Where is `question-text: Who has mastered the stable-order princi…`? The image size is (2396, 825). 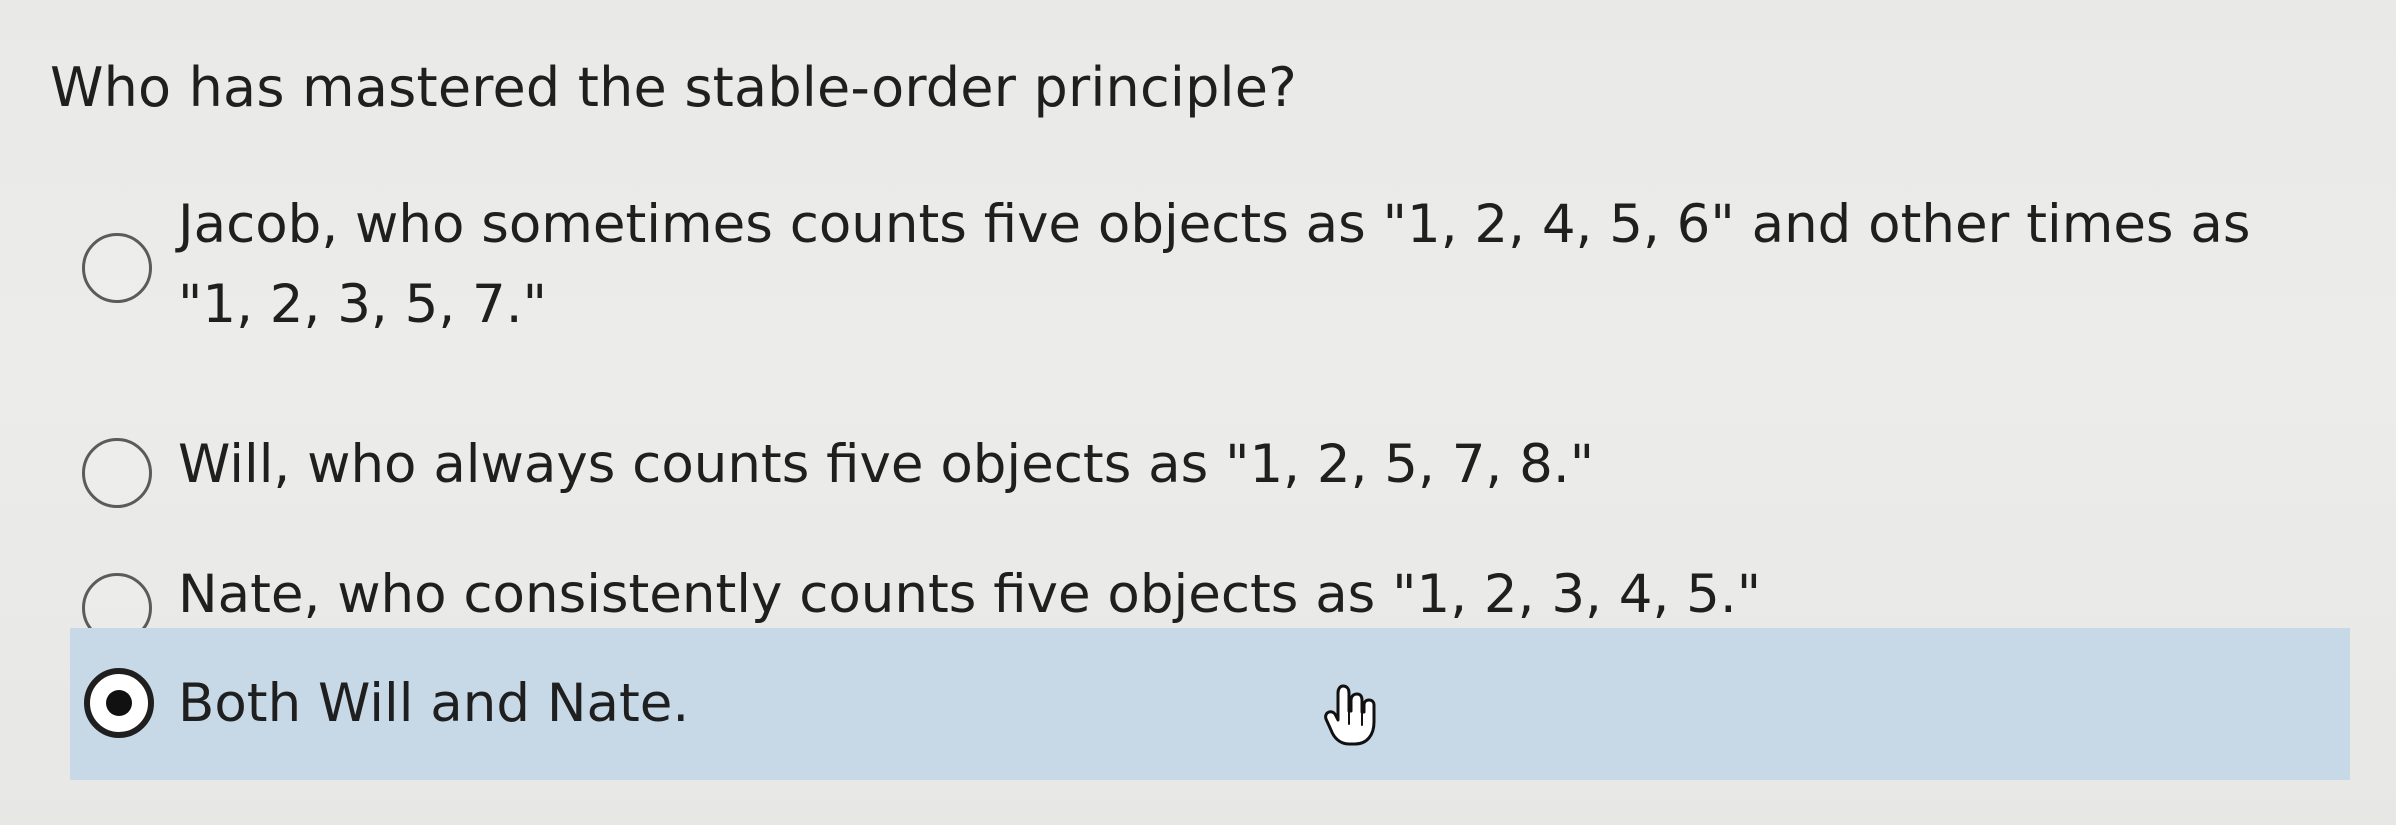 question-text: Who has mastered the stable-order princi… is located at coordinates (674, 87).